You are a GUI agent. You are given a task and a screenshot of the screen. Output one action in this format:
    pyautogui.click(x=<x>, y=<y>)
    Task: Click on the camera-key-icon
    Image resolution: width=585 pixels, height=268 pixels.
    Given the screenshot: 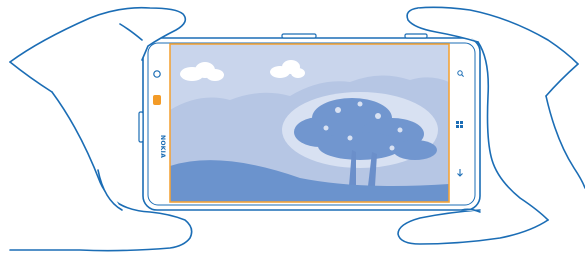 What is the action you would take?
    pyautogui.click(x=157, y=100)
    